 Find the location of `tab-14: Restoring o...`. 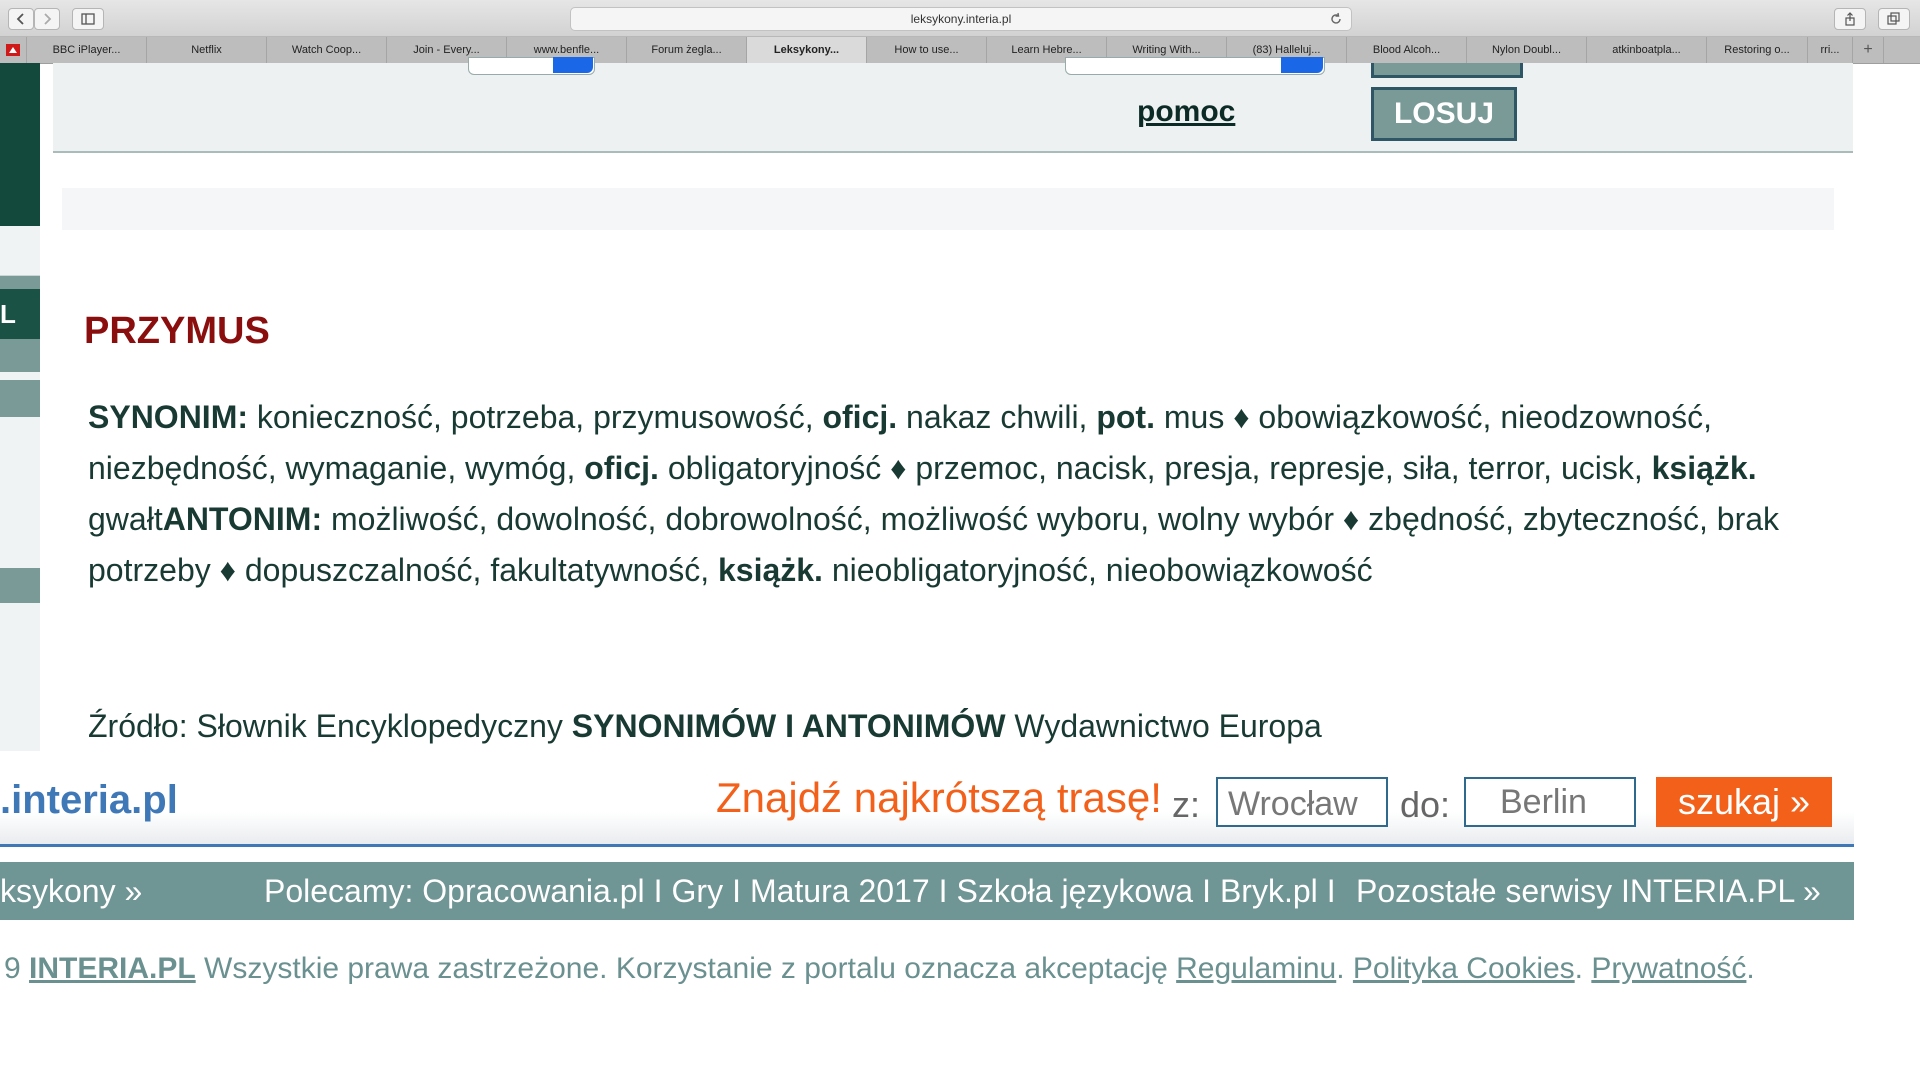

tab-14: Restoring o... is located at coordinates (1757, 50).